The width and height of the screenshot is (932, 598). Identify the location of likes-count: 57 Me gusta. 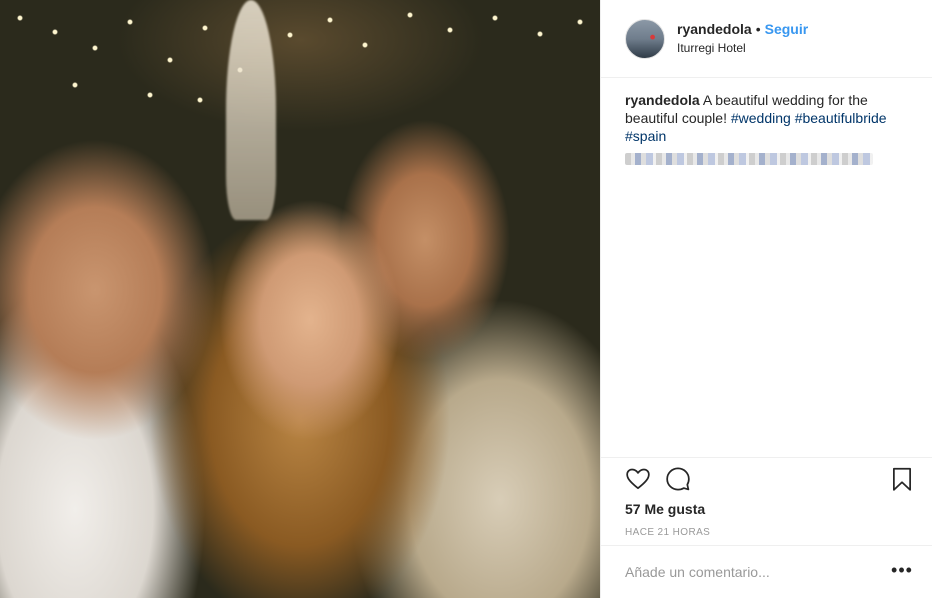
(665, 509).